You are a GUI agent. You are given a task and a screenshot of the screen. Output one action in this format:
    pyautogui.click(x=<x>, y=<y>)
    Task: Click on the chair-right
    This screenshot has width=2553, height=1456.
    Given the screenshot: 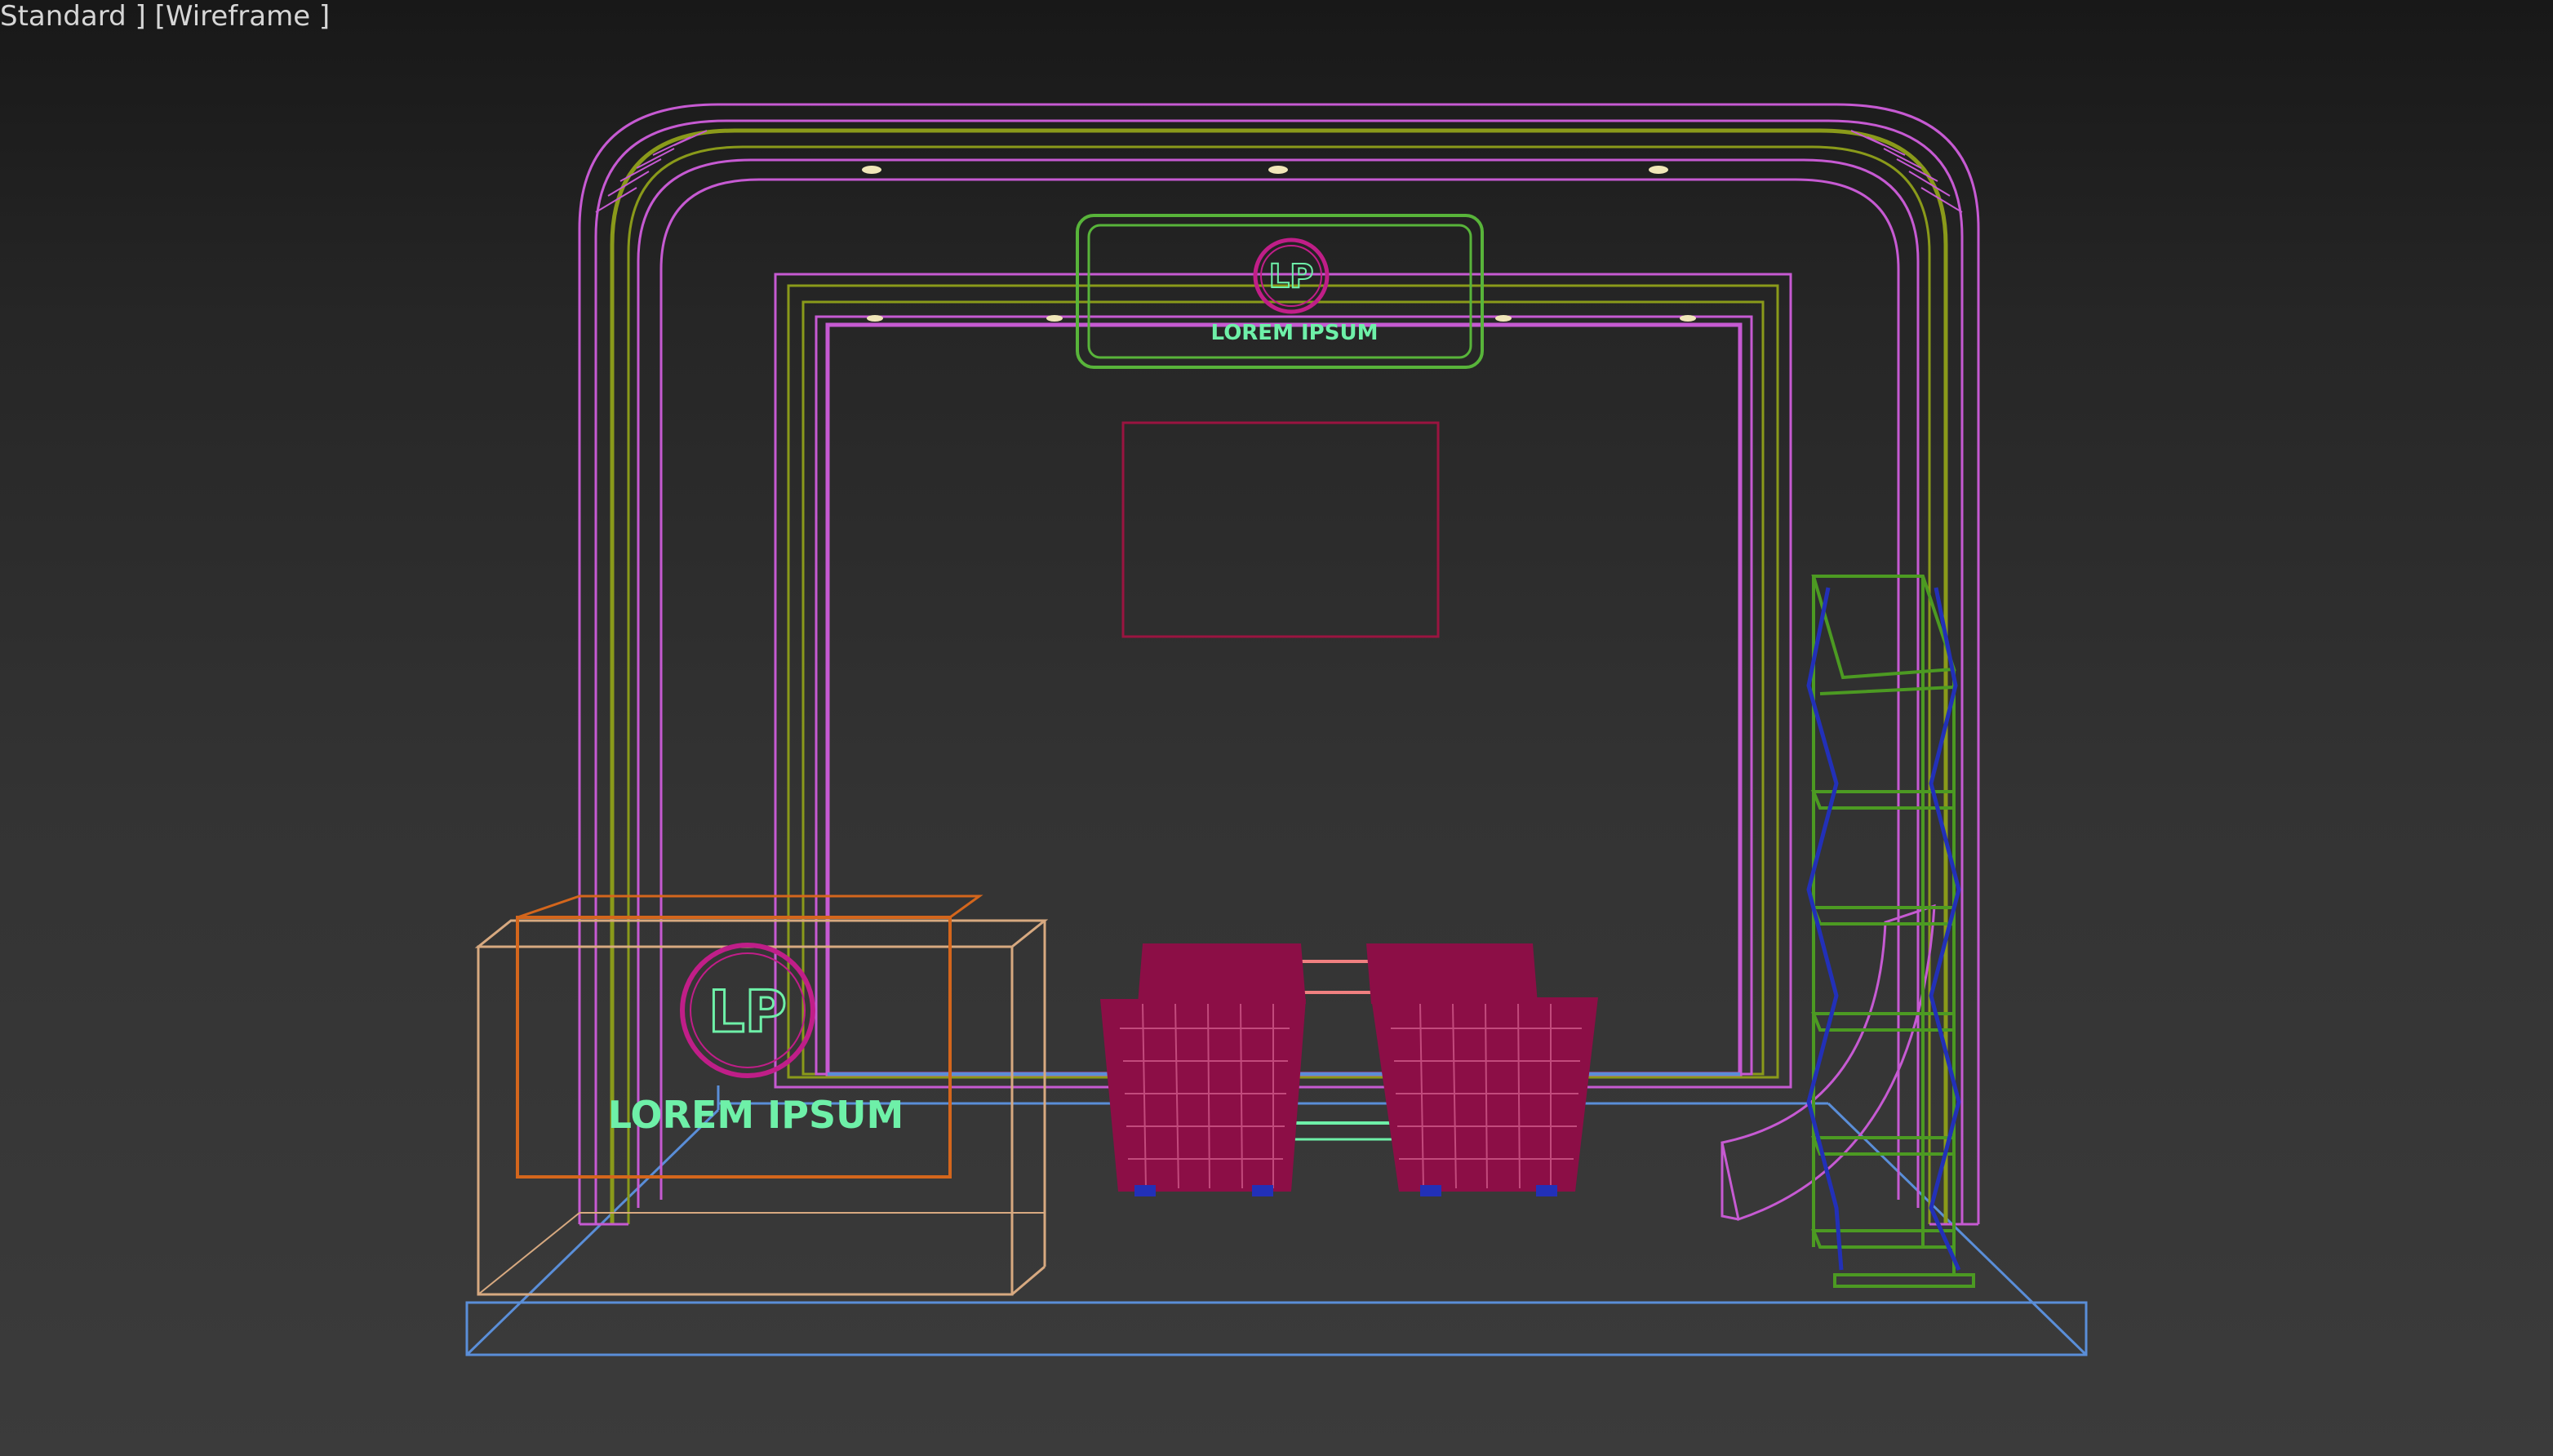 What is the action you would take?
    pyautogui.click(x=1482, y=1069)
    